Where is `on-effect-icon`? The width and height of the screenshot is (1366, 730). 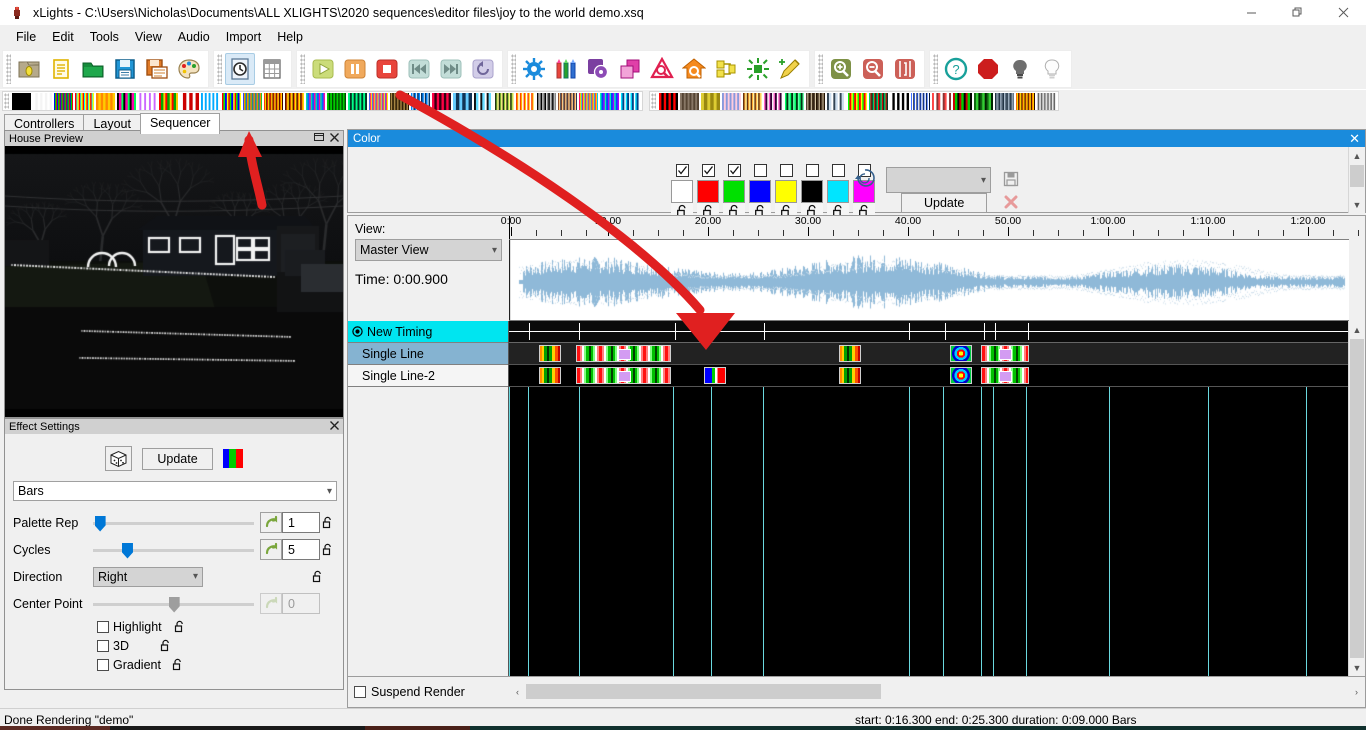 on-effect-icon is located at coordinates (42, 101).